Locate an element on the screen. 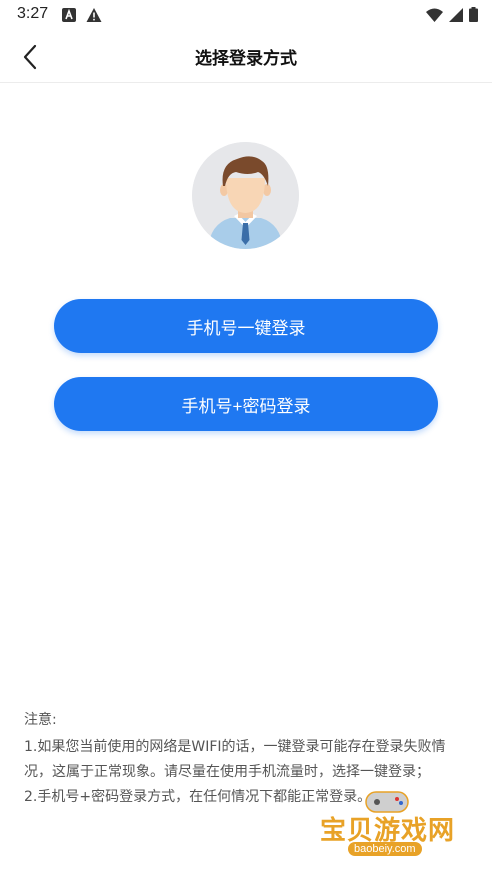 This screenshot has width=492, height=876. notes-heading: 注意: is located at coordinates (40, 720).